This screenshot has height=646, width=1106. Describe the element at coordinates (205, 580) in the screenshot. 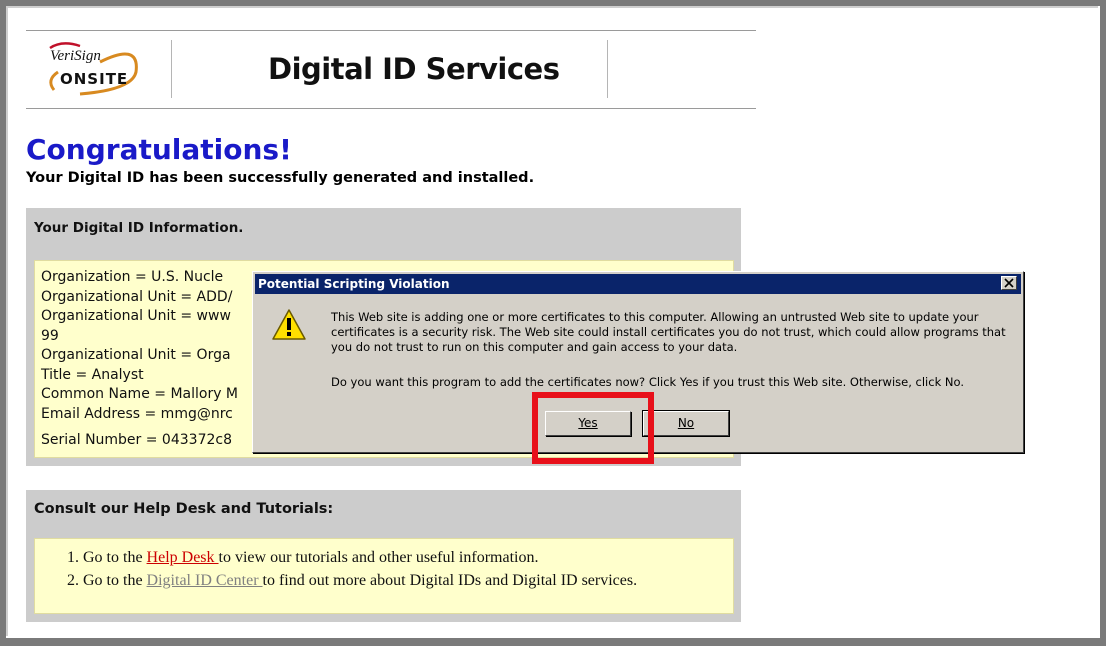

I see `digital-id-center-link: Digital ID Center` at that location.